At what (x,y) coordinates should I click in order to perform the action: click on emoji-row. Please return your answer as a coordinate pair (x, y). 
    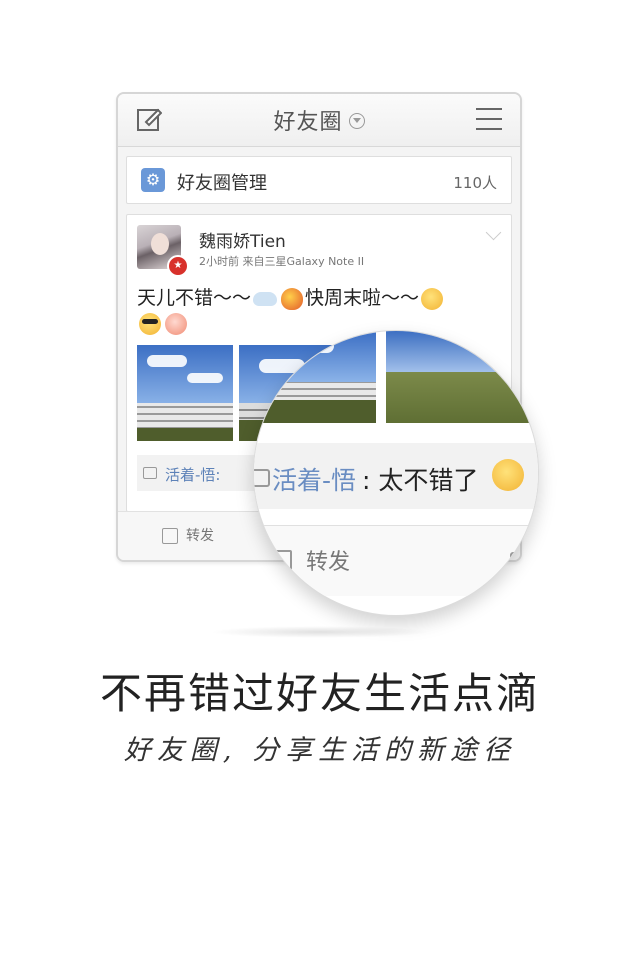
    Looking at the image, I should click on (163, 324).